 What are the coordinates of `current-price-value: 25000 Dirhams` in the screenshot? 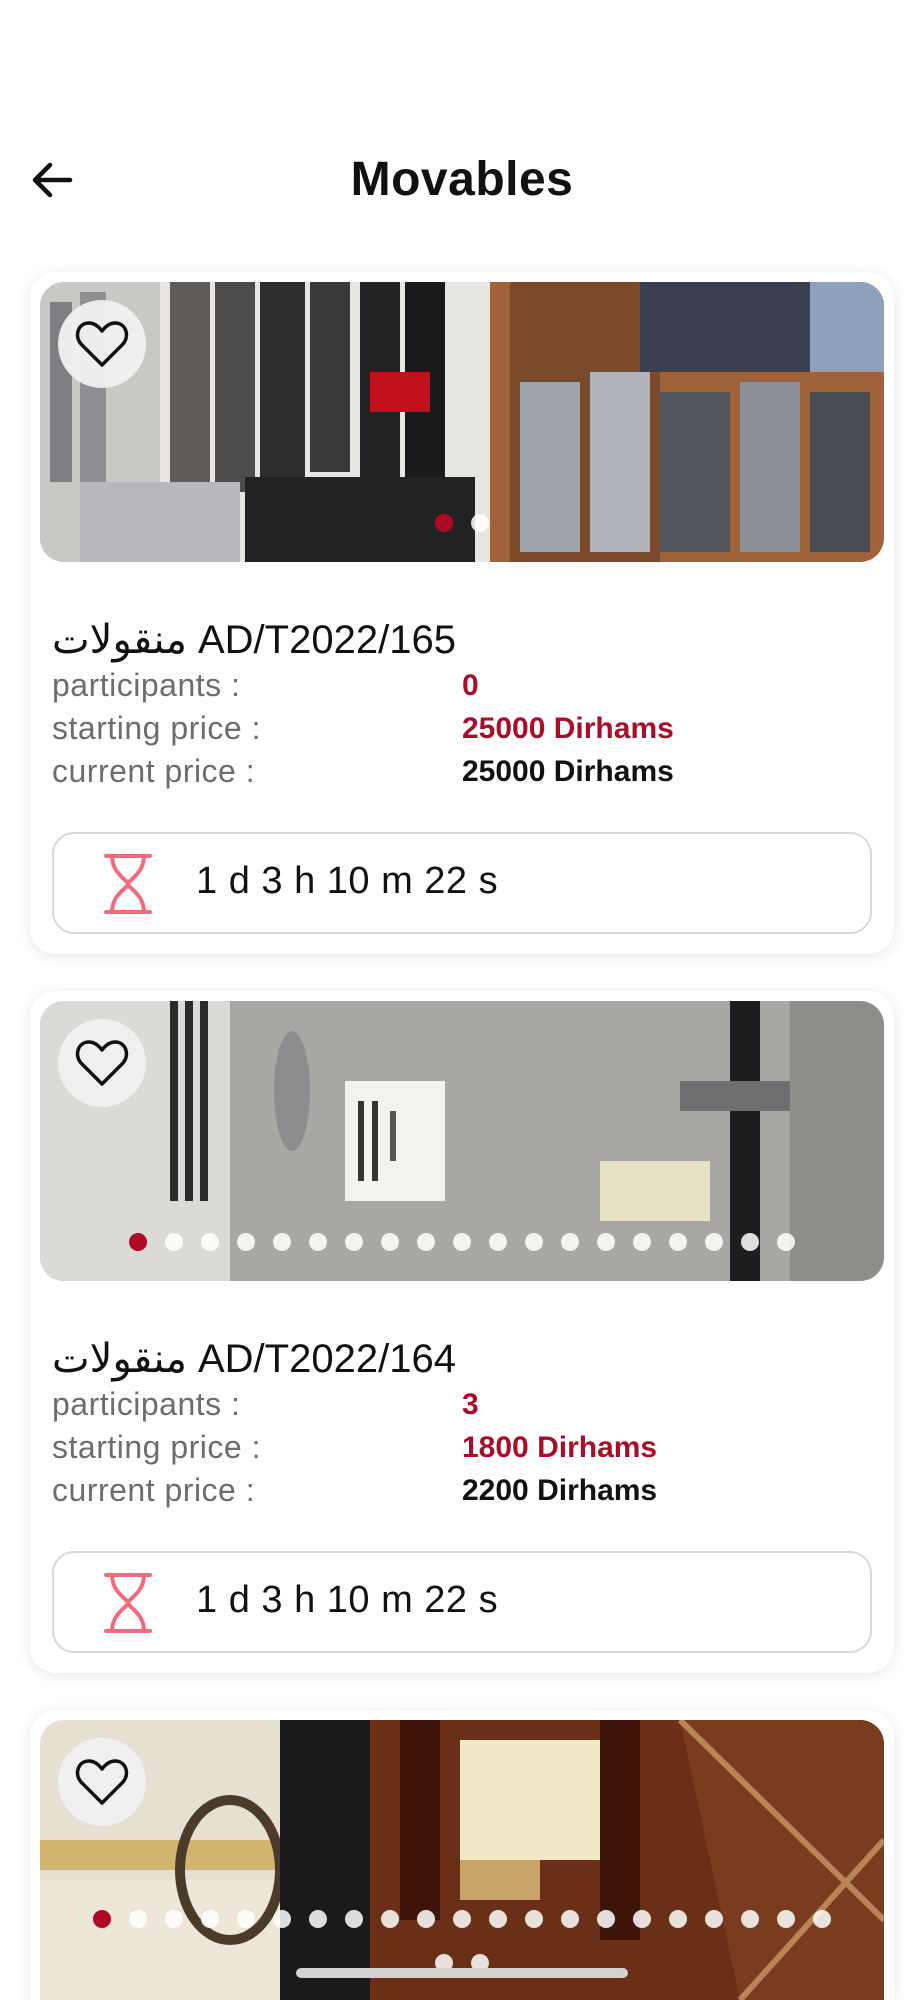 It's located at (568, 771).